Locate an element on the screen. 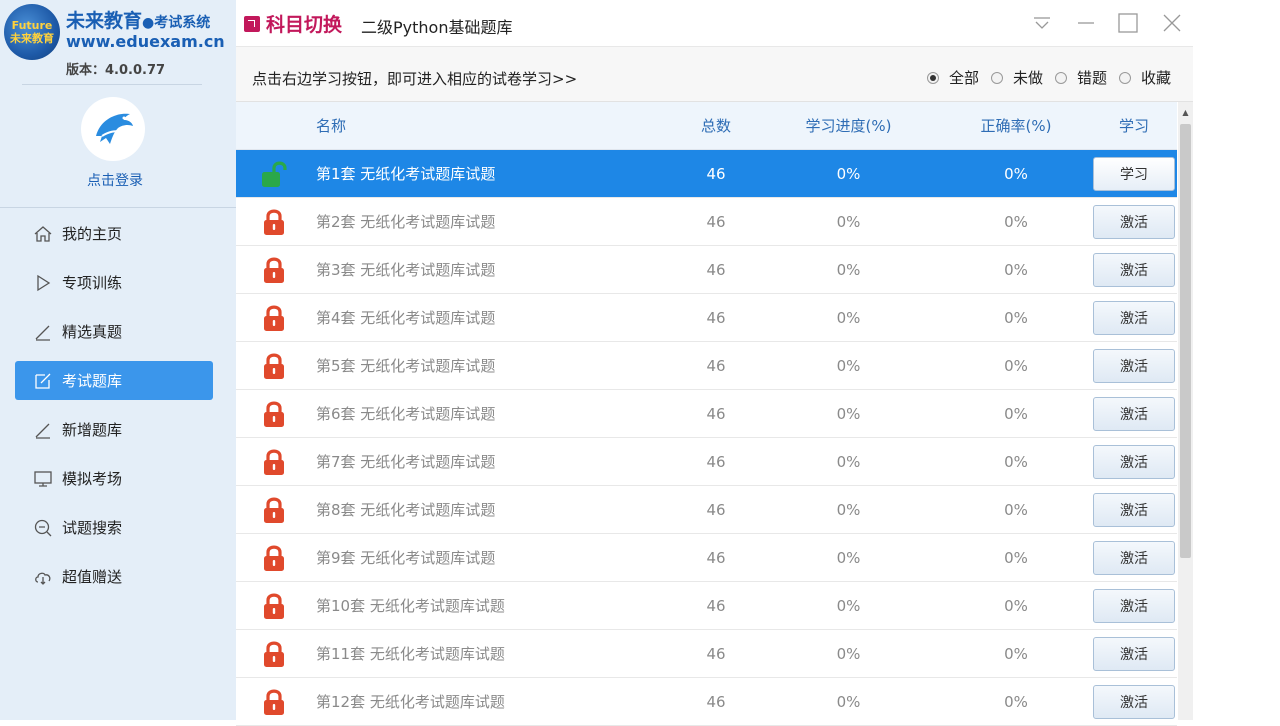  filter-label: 错题 is located at coordinates (1091, 78).